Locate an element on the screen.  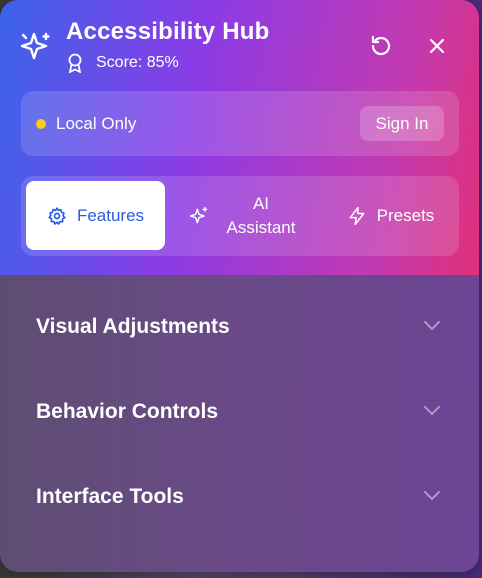
status-card: Local Only Sign In is located at coordinates (240, 123).